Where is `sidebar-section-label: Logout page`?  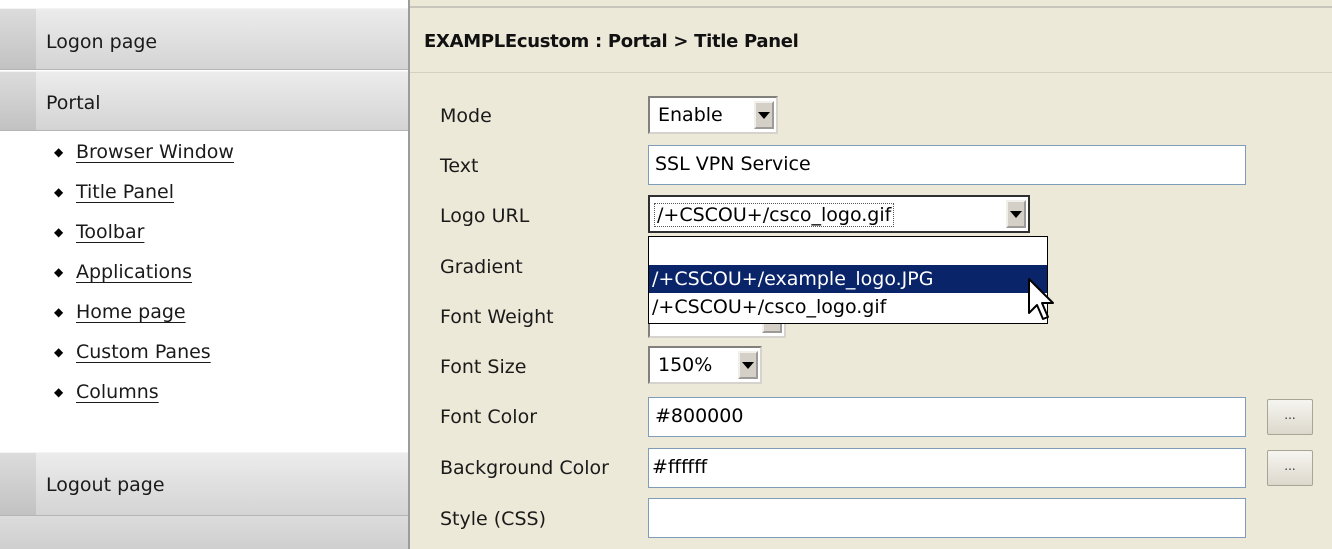
sidebar-section-label: Logout page is located at coordinates (105, 485).